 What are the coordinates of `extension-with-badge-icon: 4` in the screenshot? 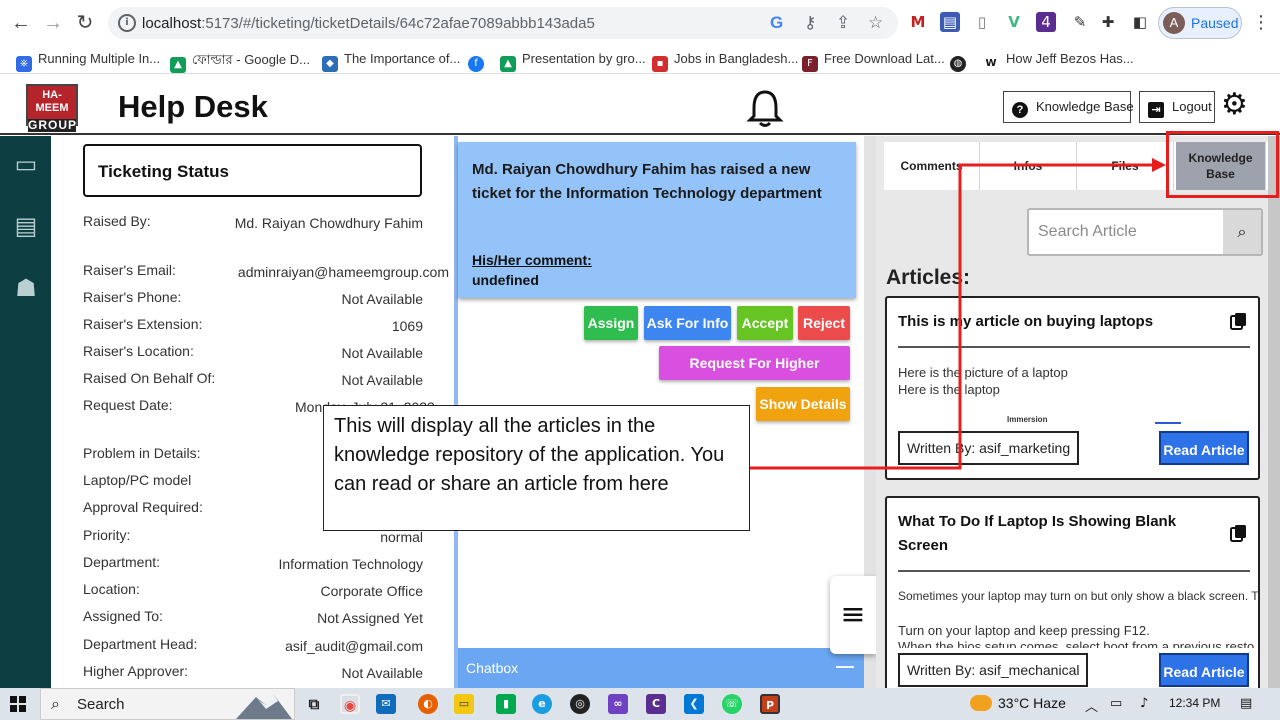 It's located at (1046, 22).